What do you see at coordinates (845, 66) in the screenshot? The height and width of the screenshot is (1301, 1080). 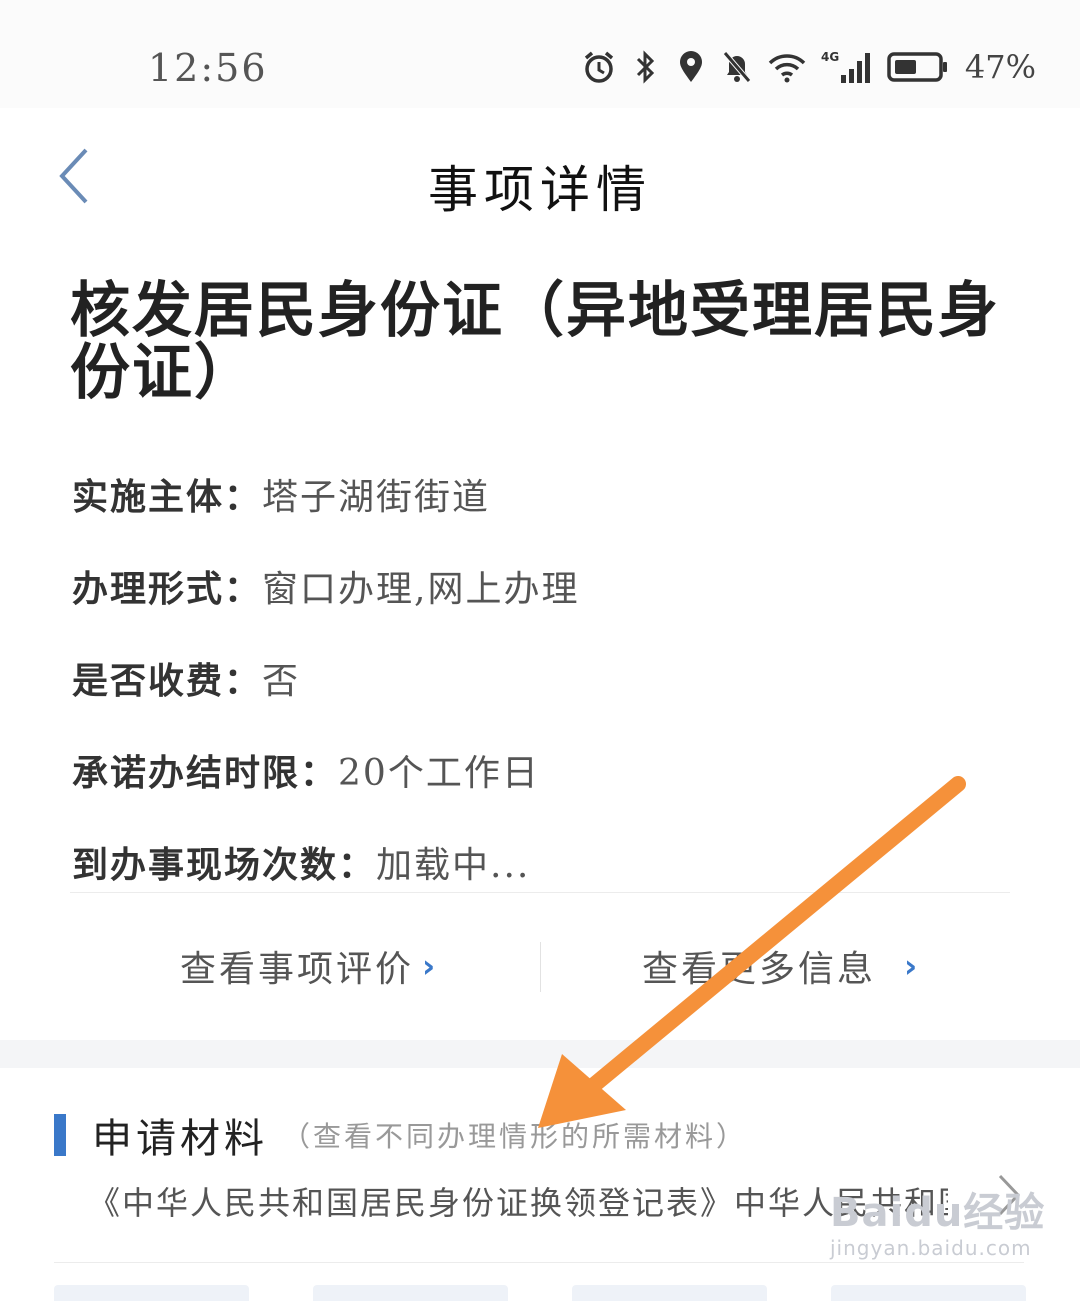 I see `signal-4g-icon: 4G` at bounding box center [845, 66].